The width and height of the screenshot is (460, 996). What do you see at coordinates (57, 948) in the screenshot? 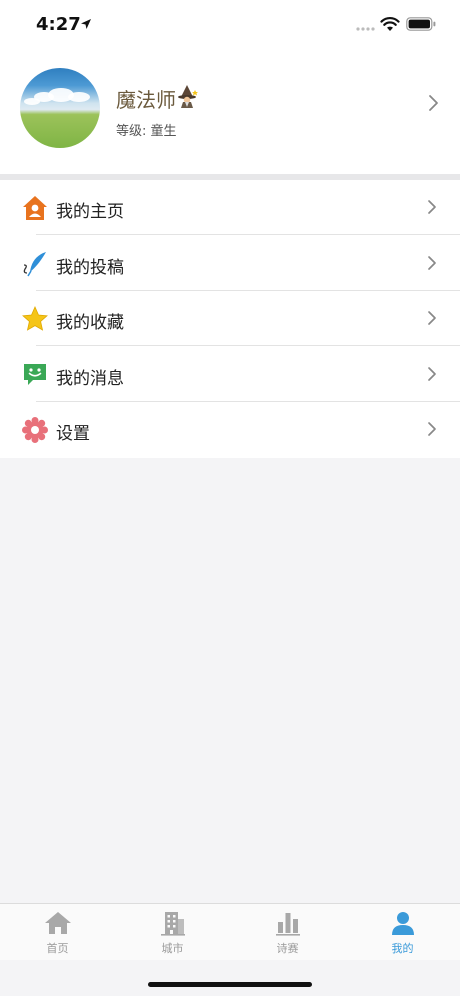
I see `tab-label: 首页` at bounding box center [57, 948].